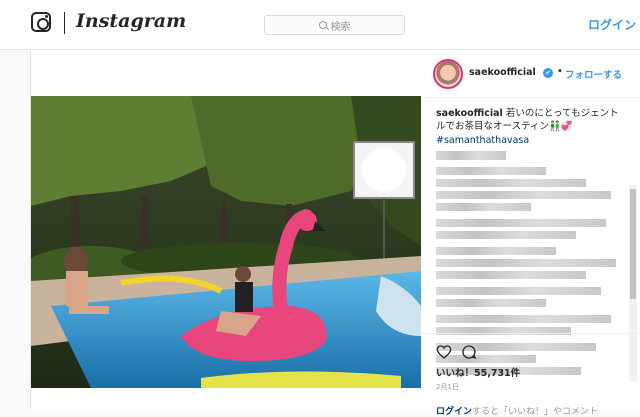 The image size is (640, 417). I want to click on post-caption: saekoofficial 若いのにとってもジェントルでお茶目なオースティン👬💞, so click(531, 120).